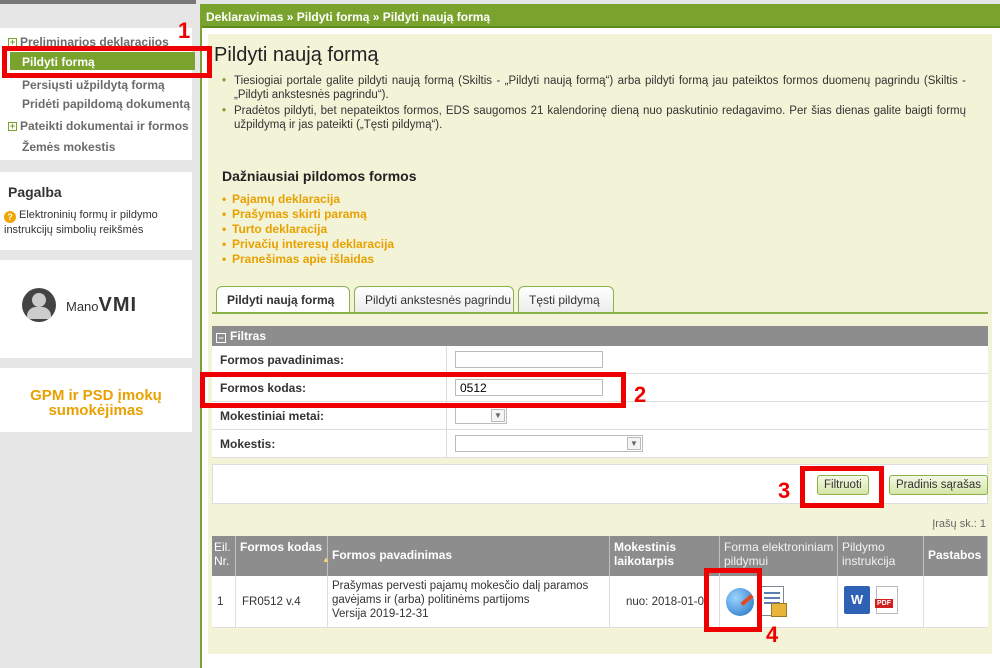 The height and width of the screenshot is (668, 1000). I want to click on tab-fill-new-form: Pildyti naują formą, so click(283, 300).